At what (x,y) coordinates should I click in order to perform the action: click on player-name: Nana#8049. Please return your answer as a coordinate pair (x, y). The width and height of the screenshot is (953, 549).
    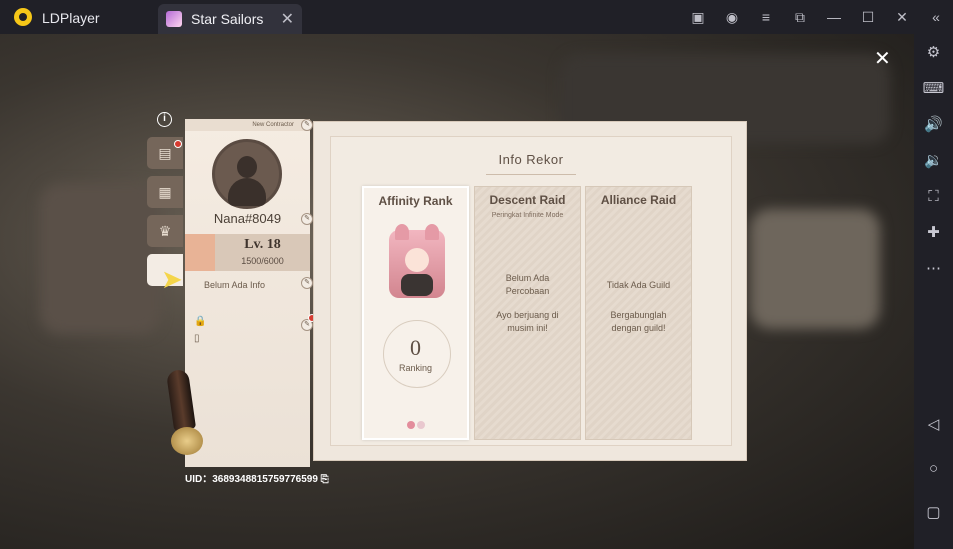
    Looking at the image, I should click on (247, 218).